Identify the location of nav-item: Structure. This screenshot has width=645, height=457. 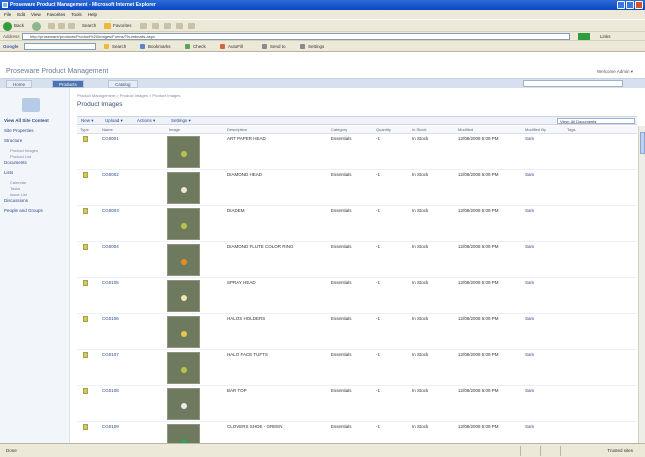
(13, 140).